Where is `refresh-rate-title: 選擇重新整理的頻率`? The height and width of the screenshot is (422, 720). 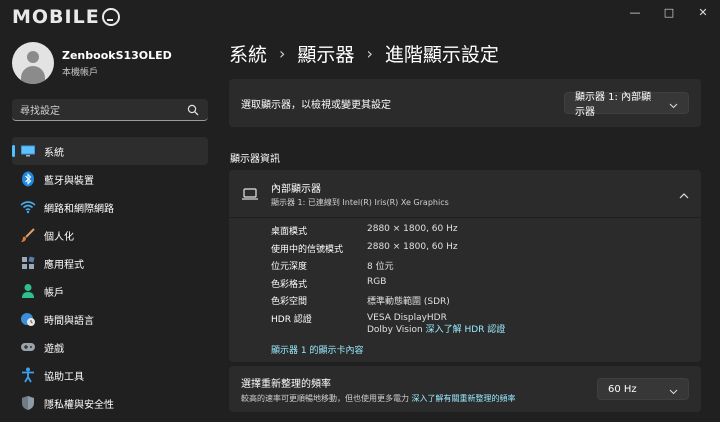 refresh-rate-title: 選擇重新整理的頻率 is located at coordinates (286, 384).